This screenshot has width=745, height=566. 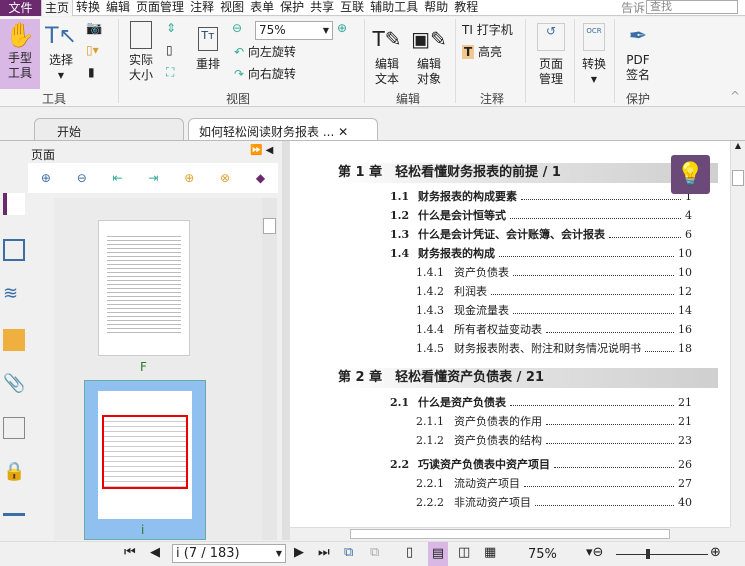 What do you see at coordinates (14, 384) in the screenshot?
I see `attachments-icon: 📎` at bounding box center [14, 384].